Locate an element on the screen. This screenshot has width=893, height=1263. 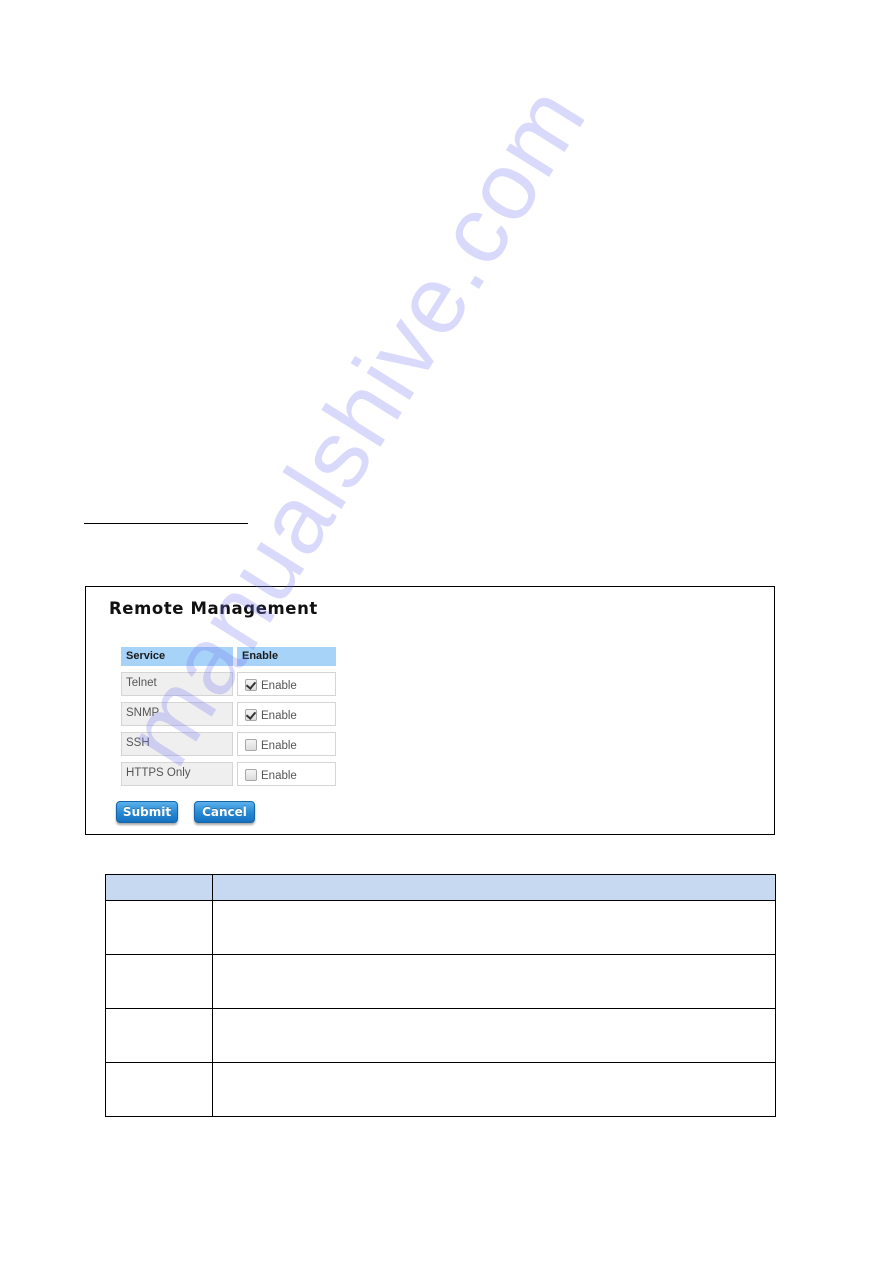
service-table-header: Service Enable is located at coordinates (228, 656).